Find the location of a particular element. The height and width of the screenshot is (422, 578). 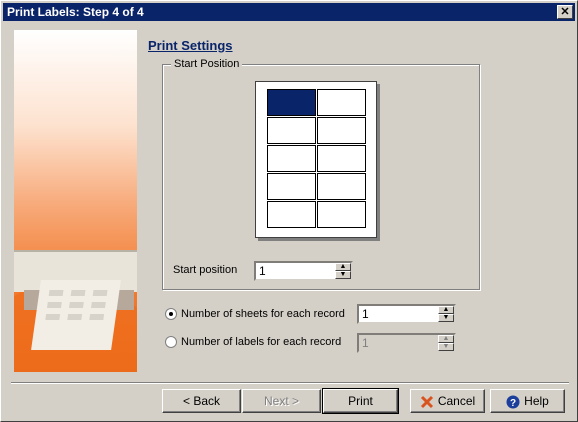

back-button: < Back is located at coordinates (201, 401).